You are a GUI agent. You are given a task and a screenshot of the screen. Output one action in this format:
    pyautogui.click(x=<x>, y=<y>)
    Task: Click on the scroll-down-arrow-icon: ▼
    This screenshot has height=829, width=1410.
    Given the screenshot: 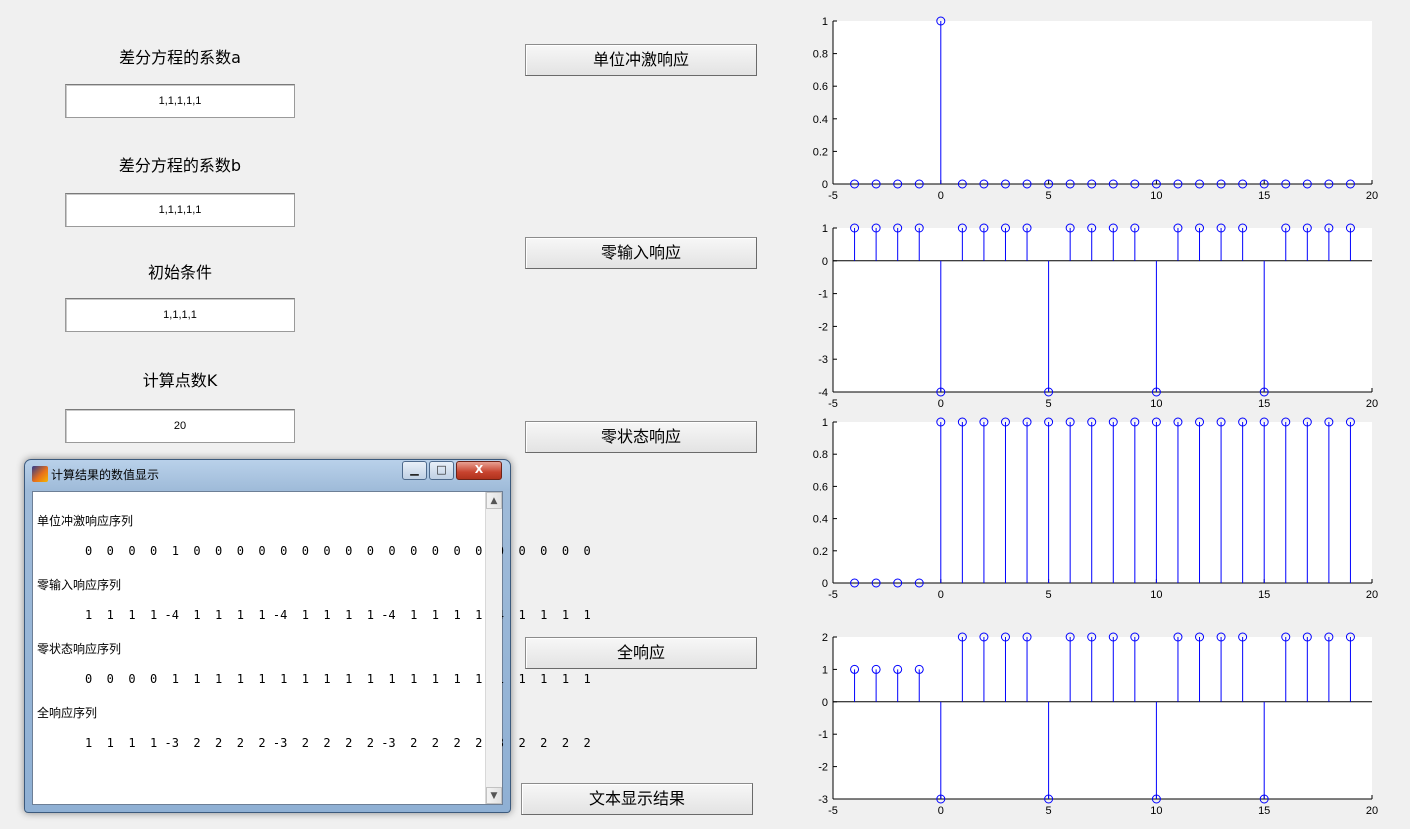 What is the action you would take?
    pyautogui.click(x=494, y=795)
    